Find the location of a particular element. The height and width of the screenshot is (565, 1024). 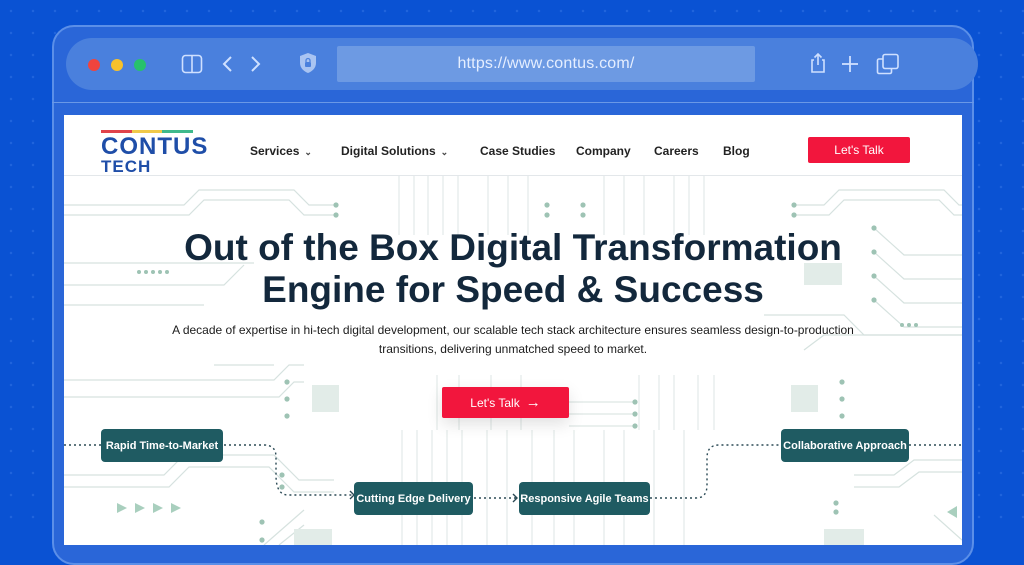

feature-rapid-time-to-market: Rapid Time-to-Market is located at coordinates (162, 445).